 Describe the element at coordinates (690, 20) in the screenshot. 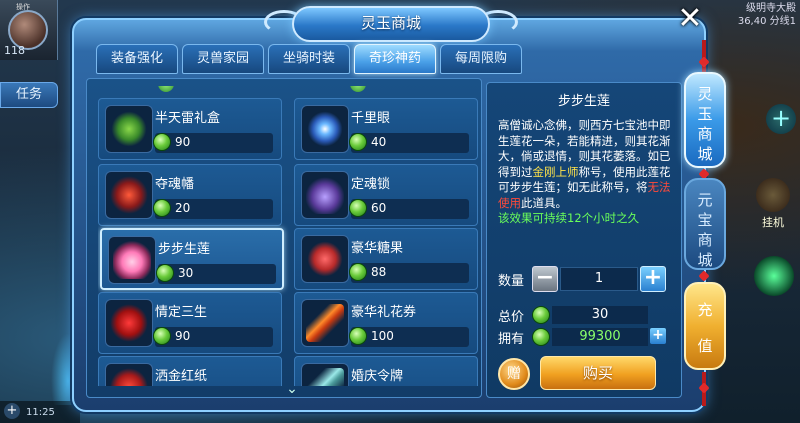

I see `close-icon: ✕` at that location.